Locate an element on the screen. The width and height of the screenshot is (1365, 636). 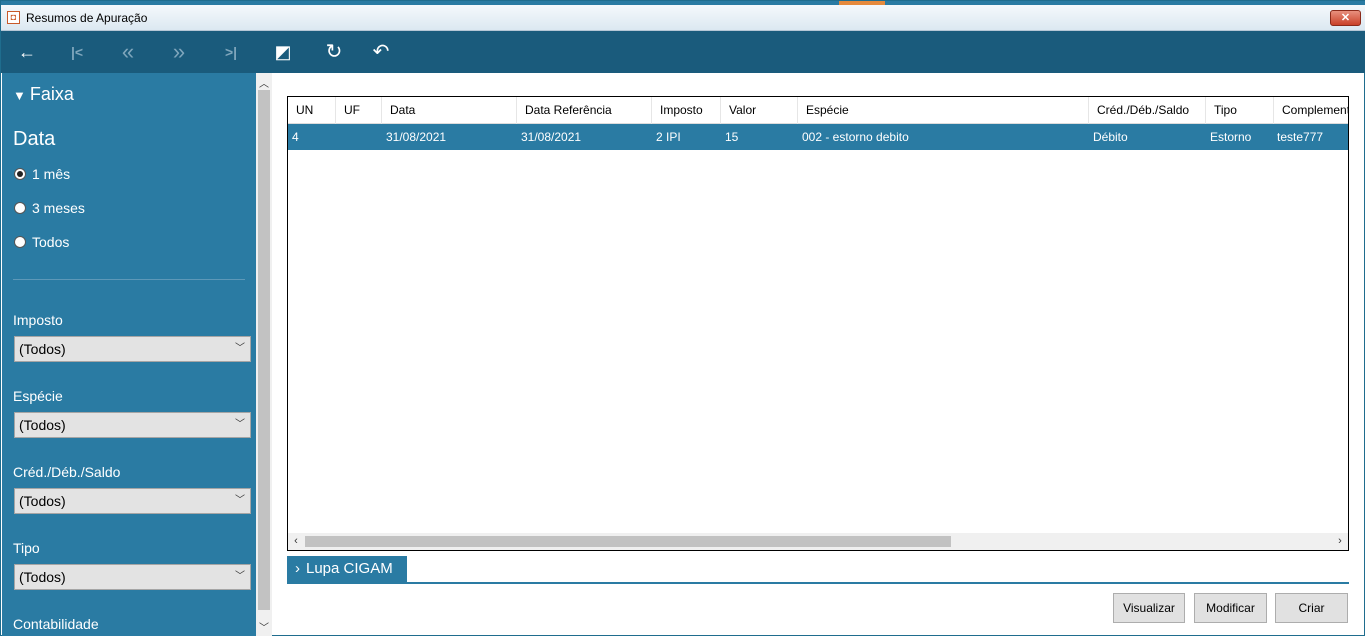
title-bar: ◘ Resumos de Apuração ✕ is located at coordinates (683, 18).